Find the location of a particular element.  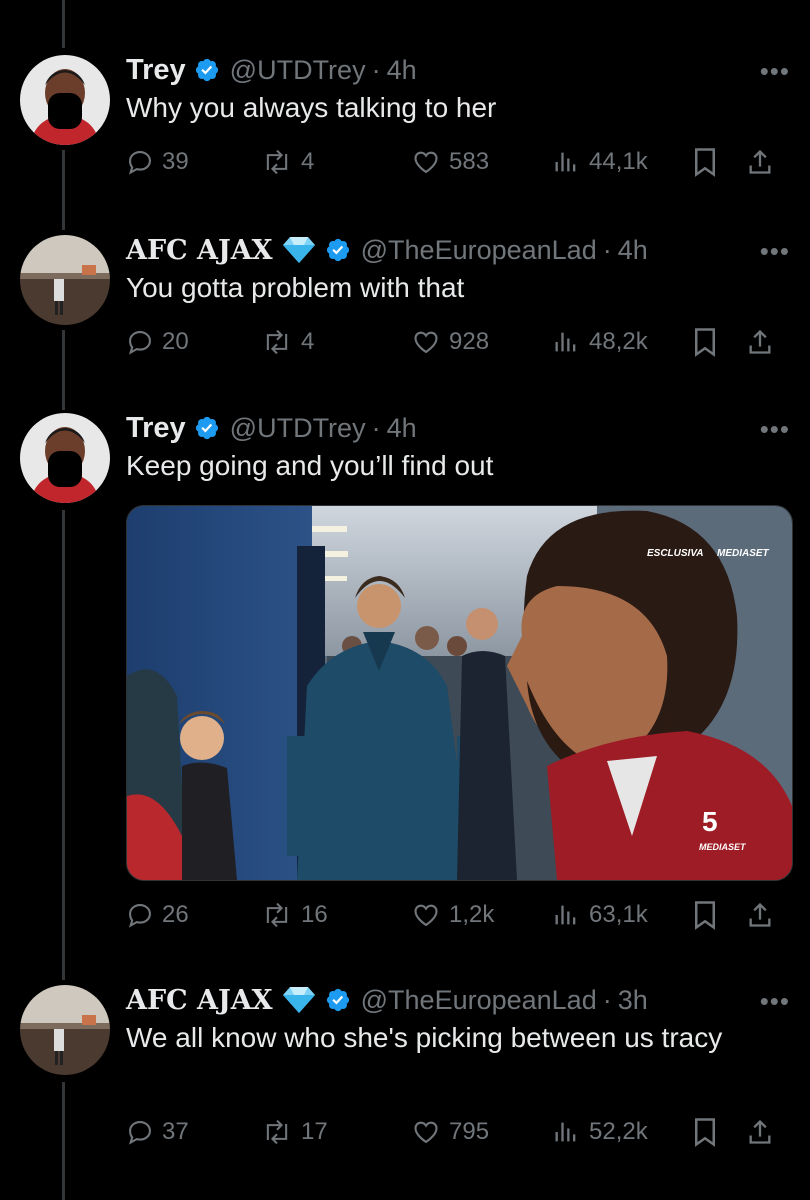

retweet-button: 16 is located at coordinates (294, 915).